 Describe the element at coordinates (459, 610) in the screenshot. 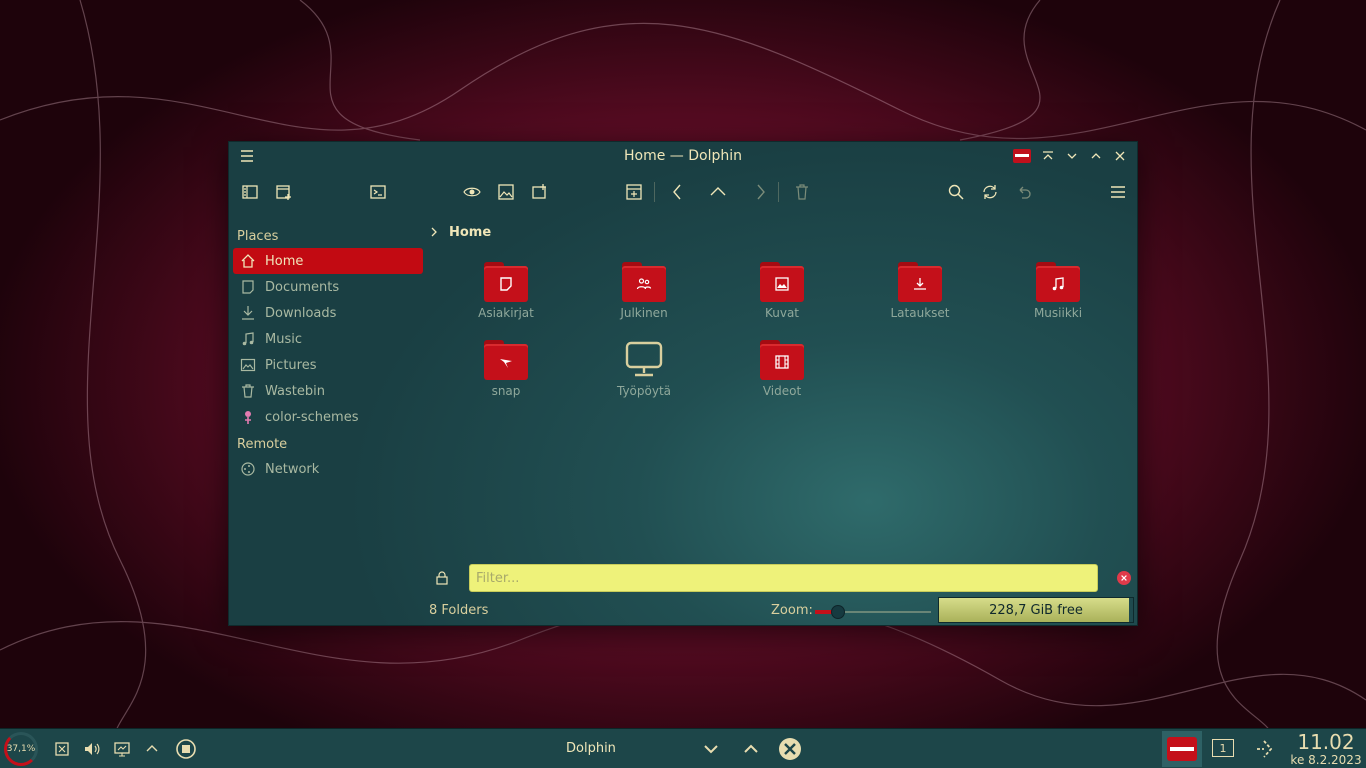

I see `folder-count: 8 Folders` at that location.